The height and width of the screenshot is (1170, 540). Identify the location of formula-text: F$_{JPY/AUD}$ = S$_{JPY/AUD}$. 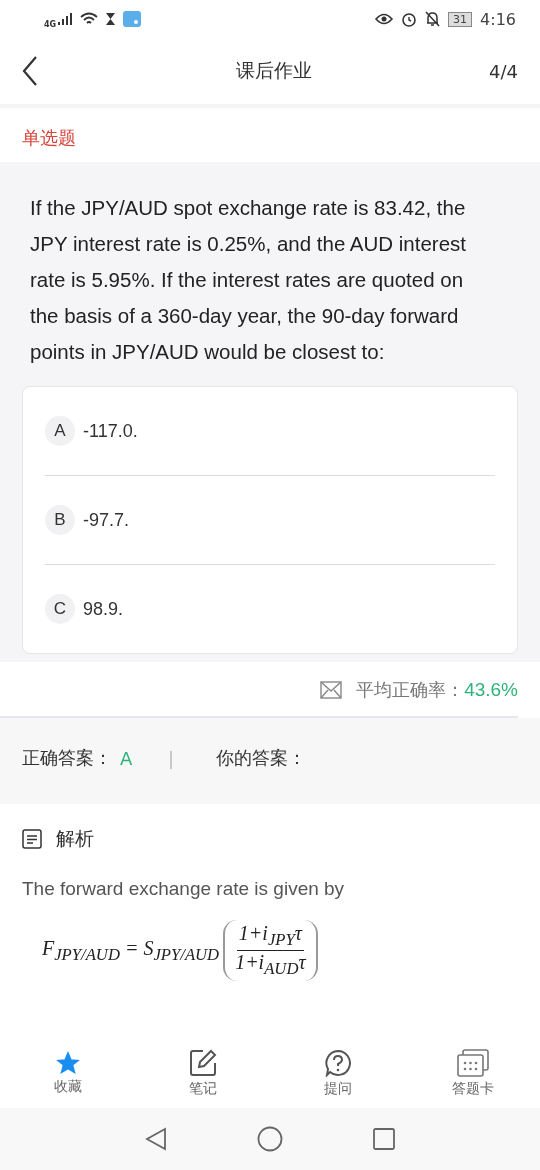
(131, 950).